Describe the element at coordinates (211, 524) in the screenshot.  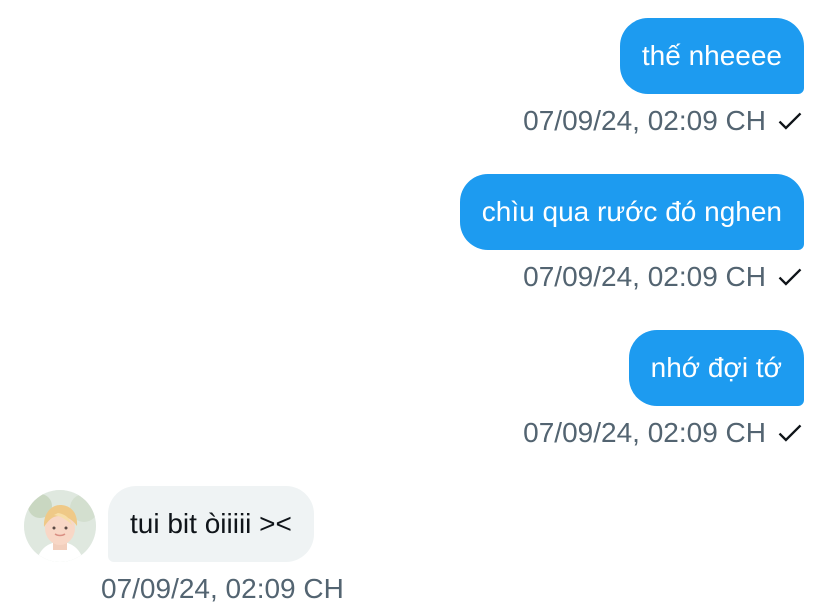
I see `message-bubble: tui bit òiiiii ><` at that location.